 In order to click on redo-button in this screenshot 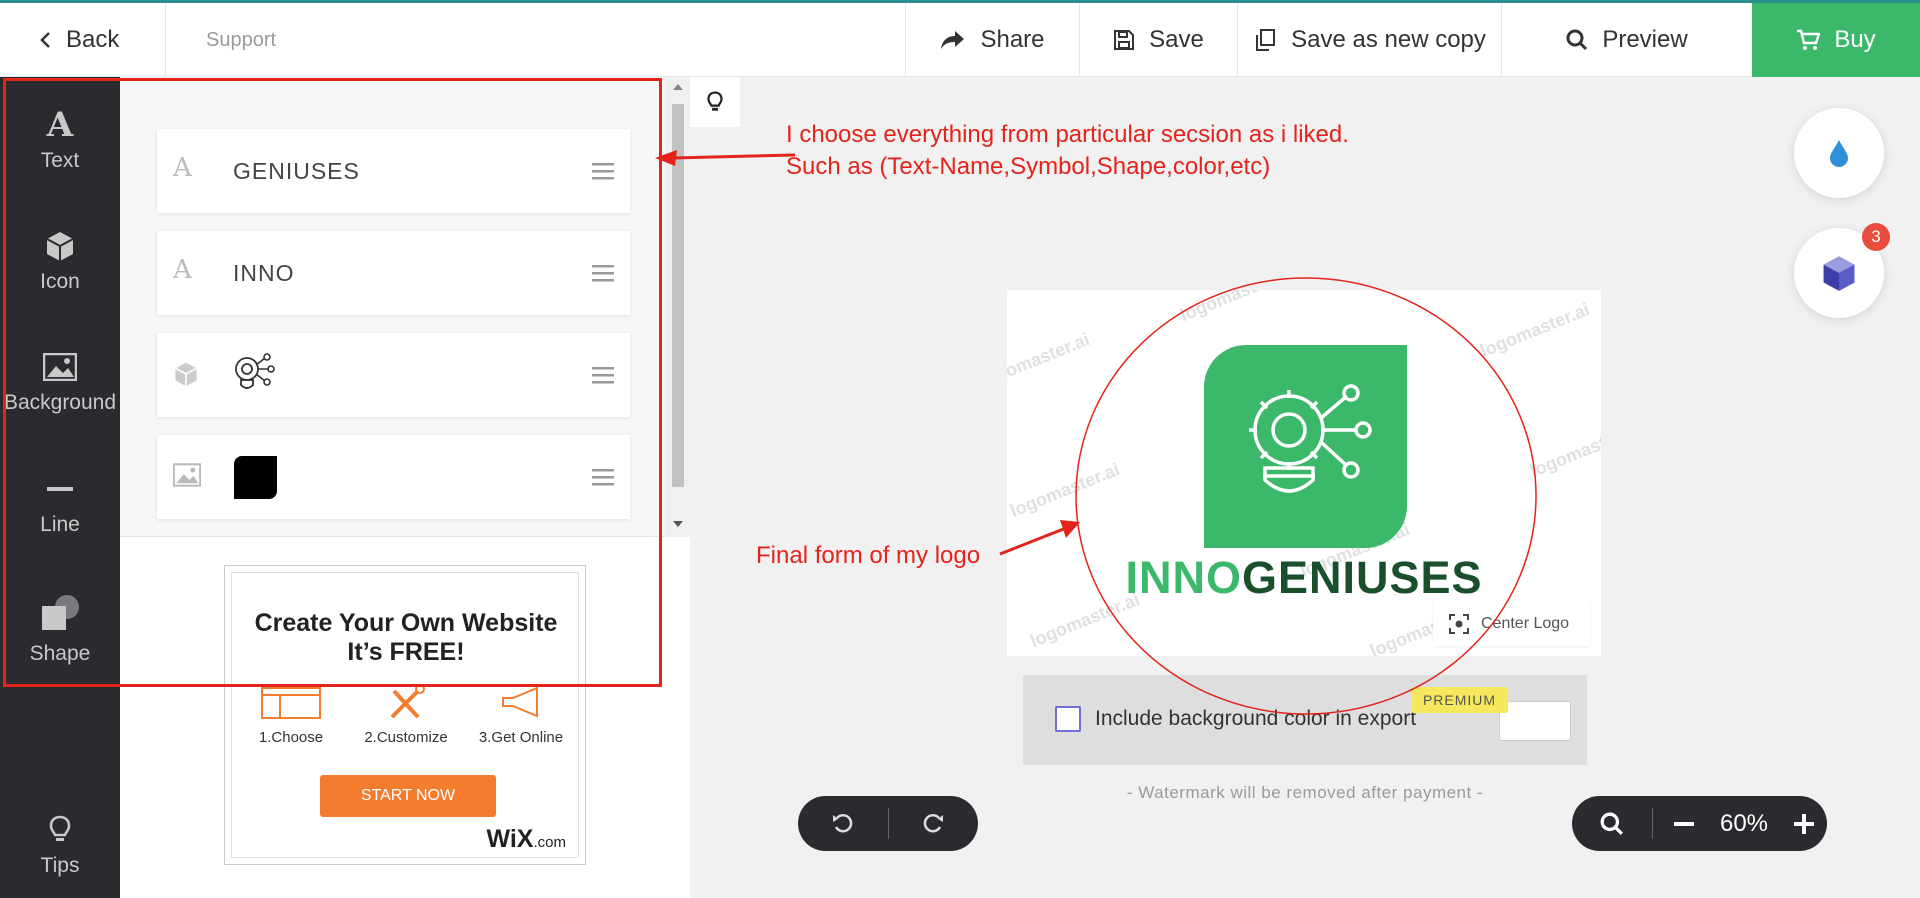, I will do `click(933, 823)`.